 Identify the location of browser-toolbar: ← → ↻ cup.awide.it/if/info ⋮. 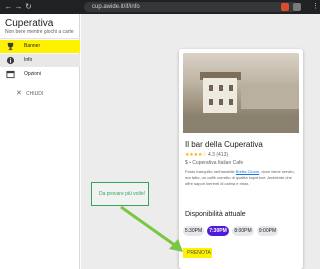
(160, 7).